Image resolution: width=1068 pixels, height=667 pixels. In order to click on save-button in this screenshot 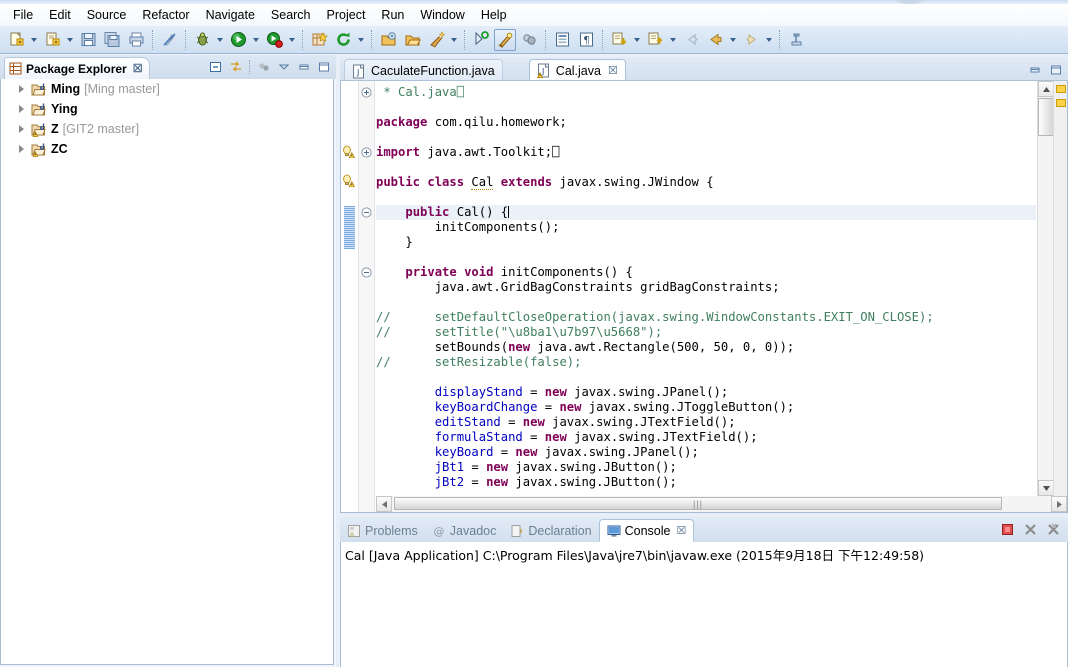, I will do `click(88, 40)`.